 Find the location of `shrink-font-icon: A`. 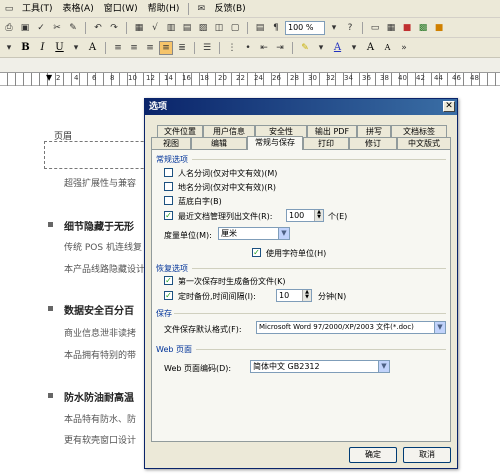

shrink-font-icon: A is located at coordinates (387, 47).